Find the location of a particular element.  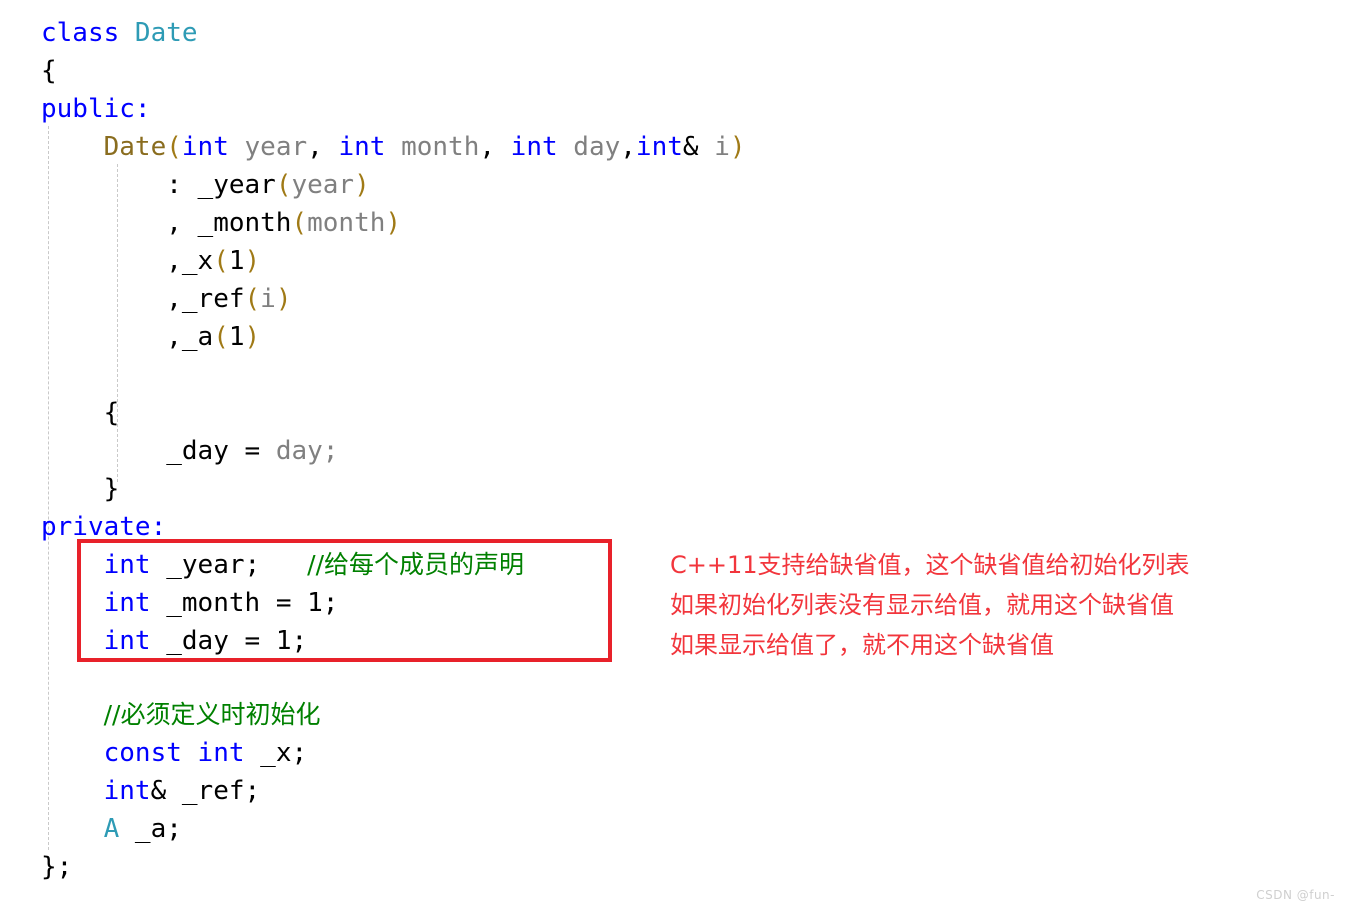

init-arg-x: 1 is located at coordinates (236, 261).